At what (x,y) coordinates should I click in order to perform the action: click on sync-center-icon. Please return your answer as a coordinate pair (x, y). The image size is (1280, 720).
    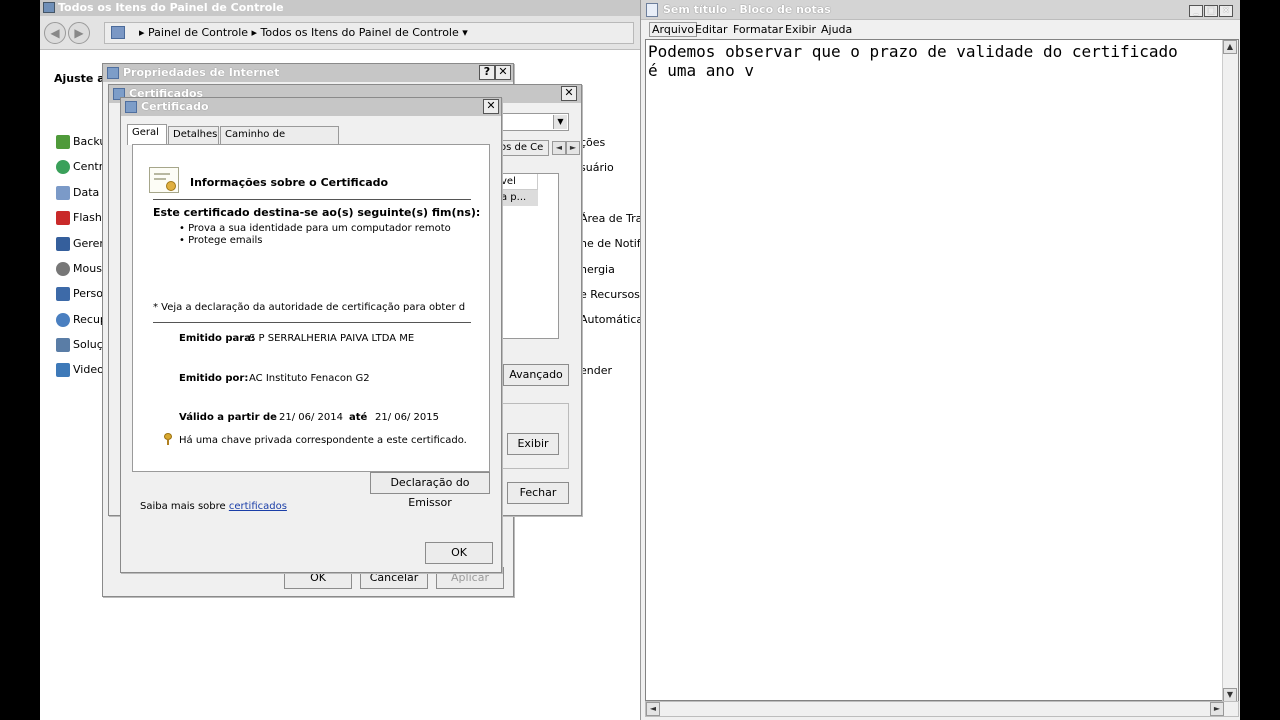
    Looking at the image, I should click on (63, 167).